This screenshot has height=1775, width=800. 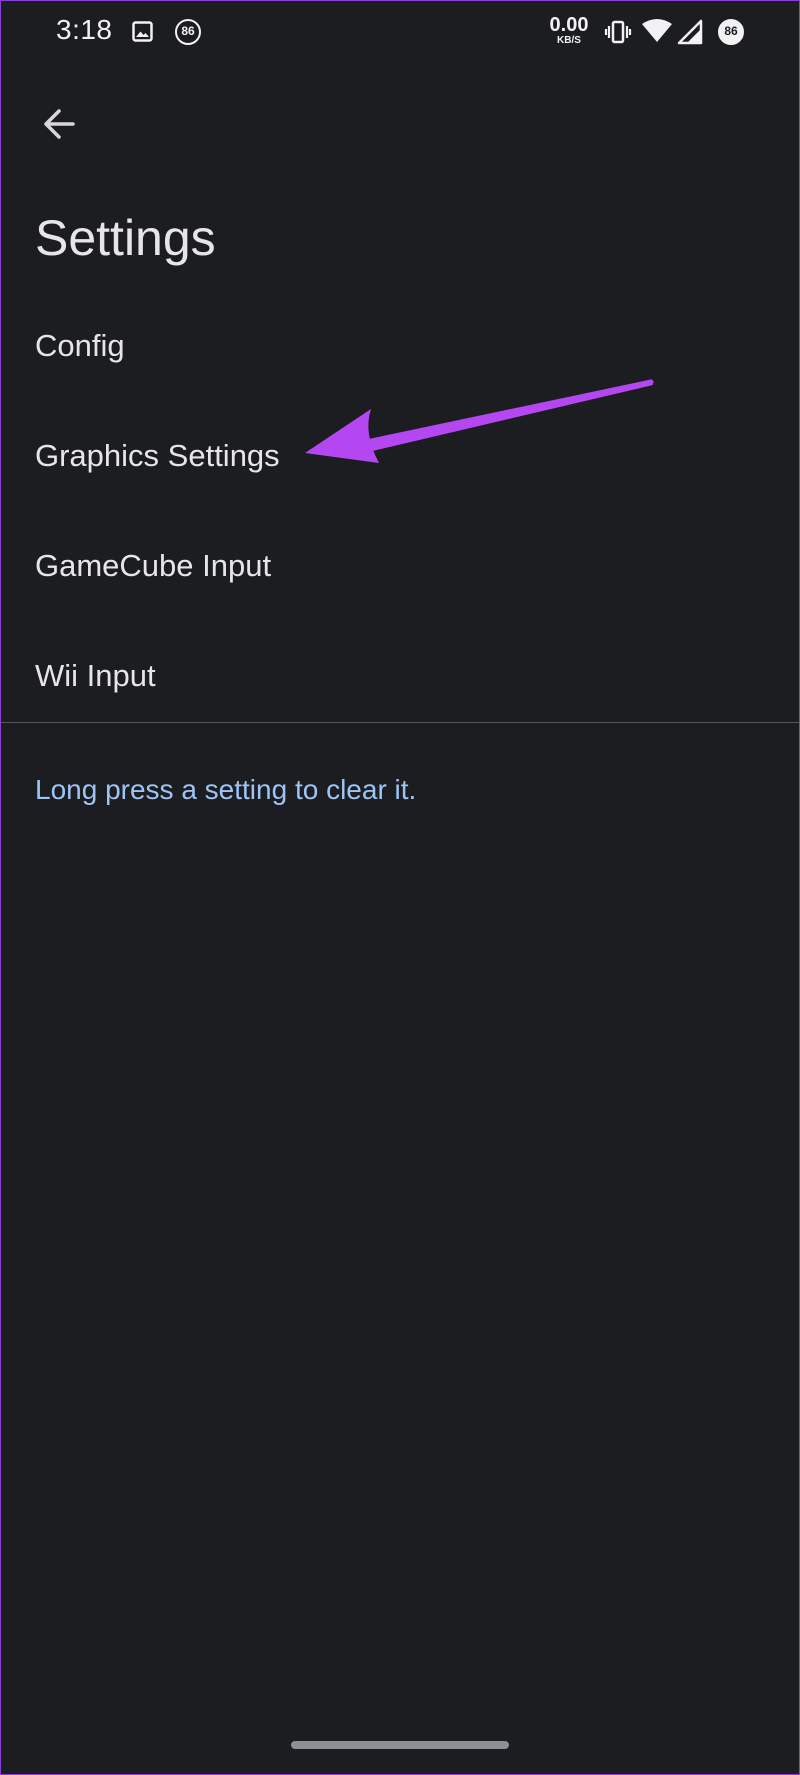 What do you see at coordinates (188, 32) in the screenshot?
I see `notification-badge: 86` at bounding box center [188, 32].